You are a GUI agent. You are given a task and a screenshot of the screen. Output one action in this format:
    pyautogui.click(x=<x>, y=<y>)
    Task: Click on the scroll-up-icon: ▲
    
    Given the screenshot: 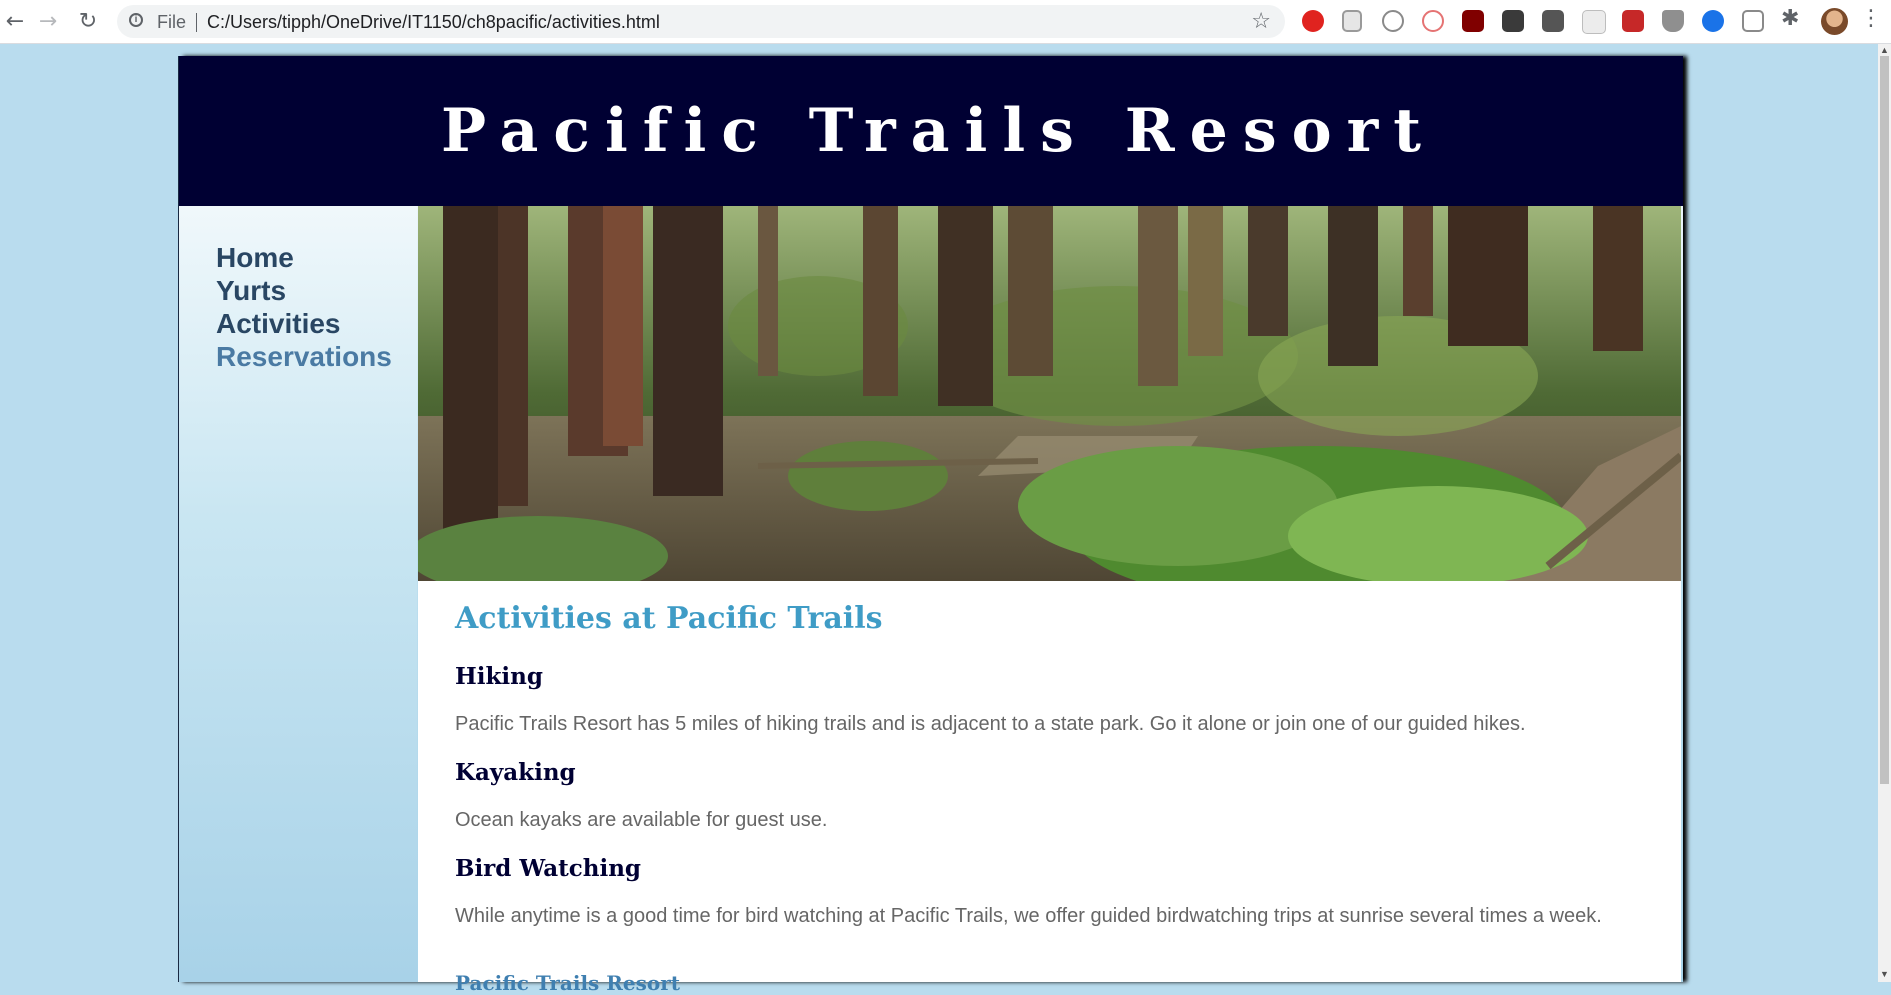 What is the action you would take?
    pyautogui.click(x=1884, y=50)
    